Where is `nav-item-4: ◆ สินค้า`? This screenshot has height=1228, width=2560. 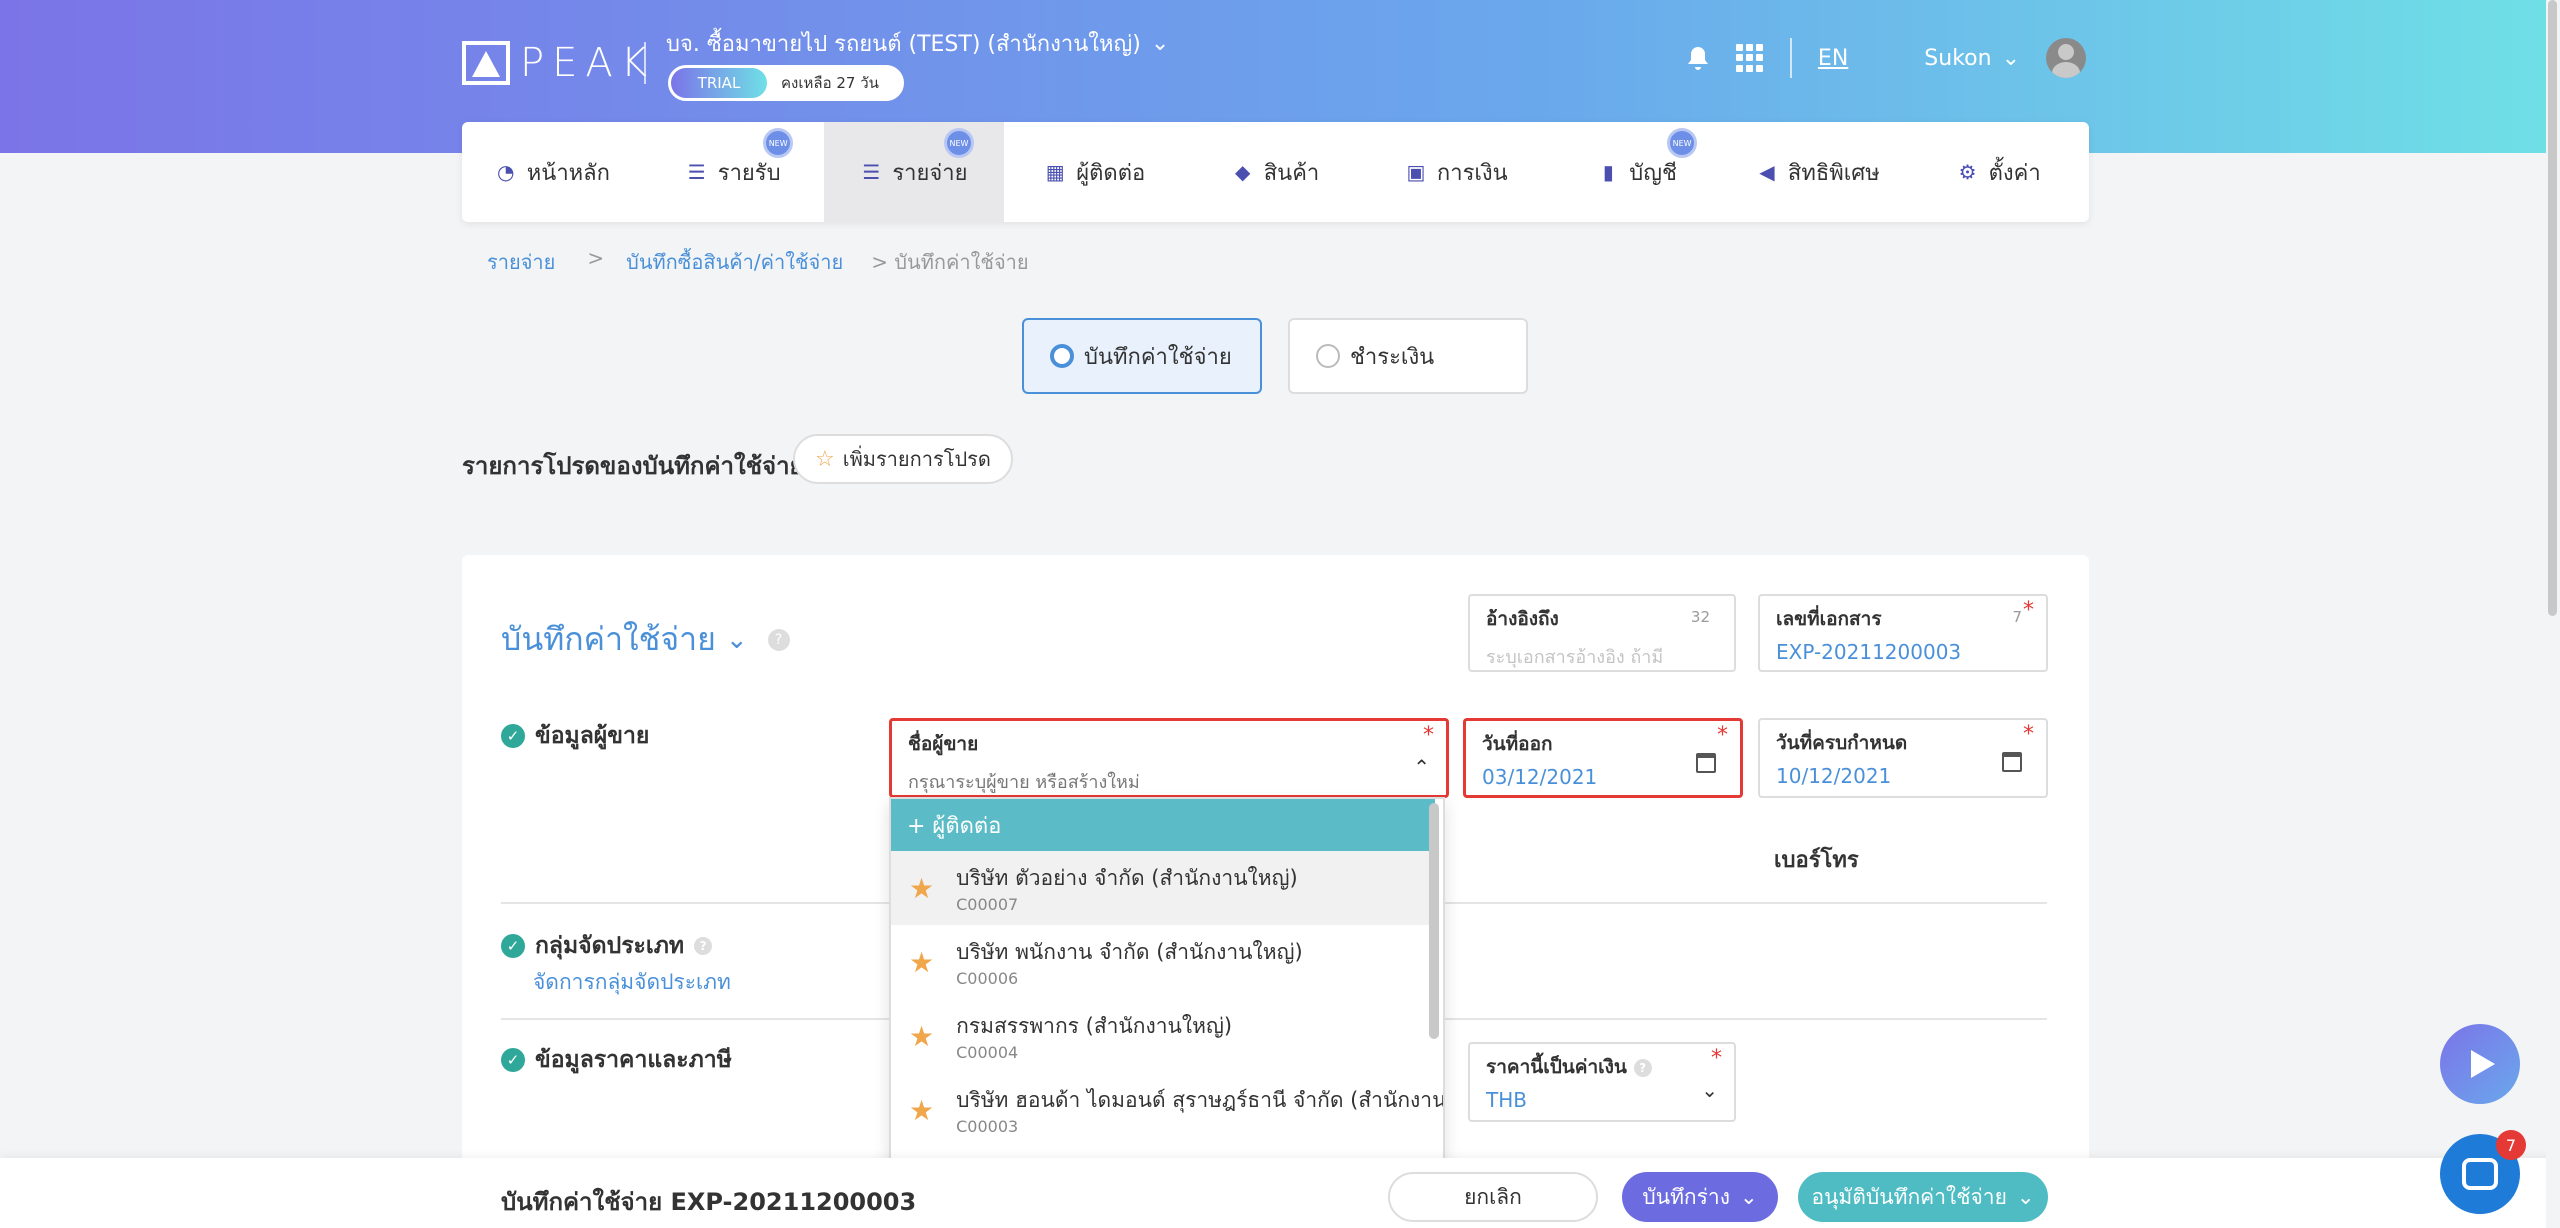 nav-item-4: ◆ สินค้า is located at coordinates (1275, 172).